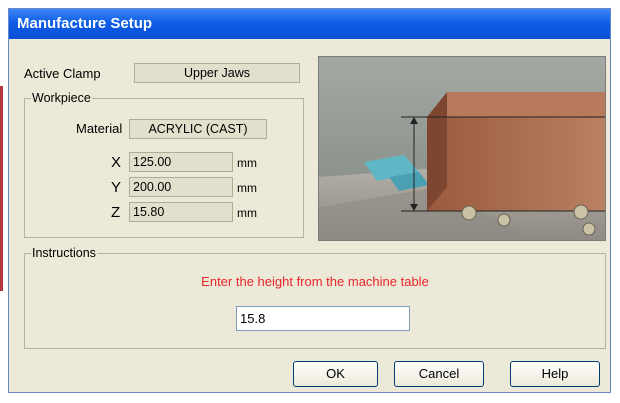 The width and height of the screenshot is (620, 403). I want to click on title-bar: Manufacture Setup, so click(309, 24).